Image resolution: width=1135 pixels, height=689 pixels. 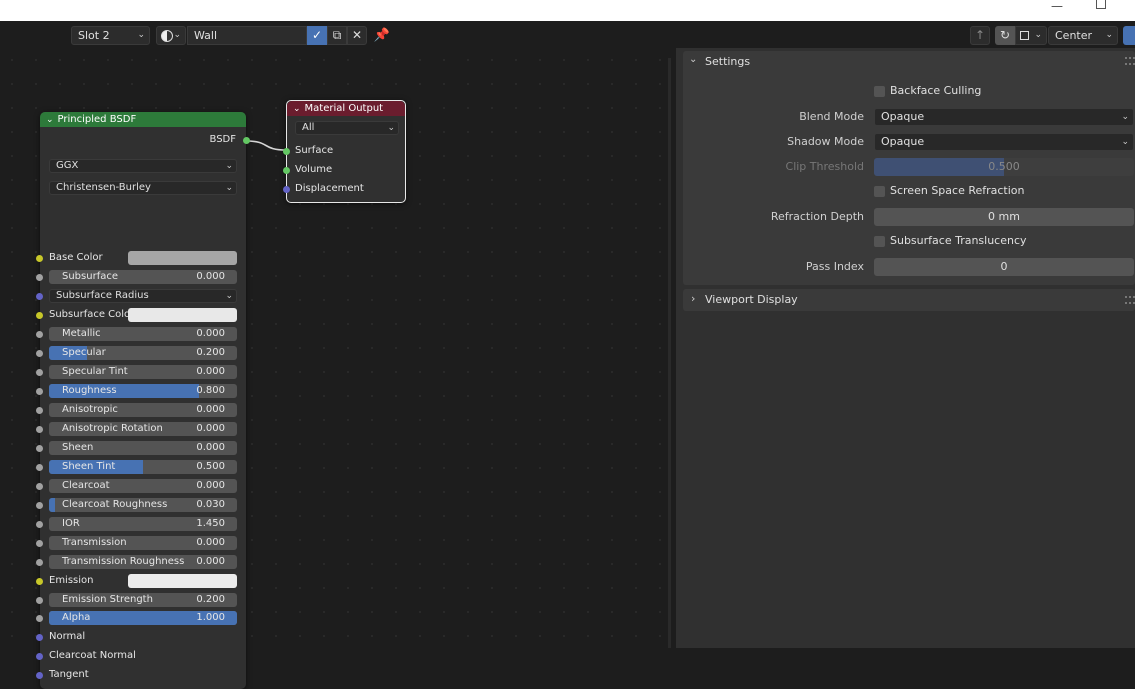 What do you see at coordinates (39, 524) in the screenshot?
I see `ior-socket` at bounding box center [39, 524].